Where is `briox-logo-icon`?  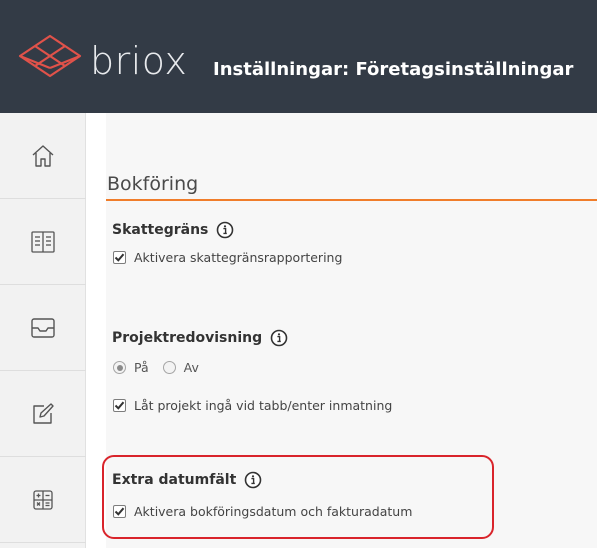 briox-logo-icon is located at coordinates (50, 56).